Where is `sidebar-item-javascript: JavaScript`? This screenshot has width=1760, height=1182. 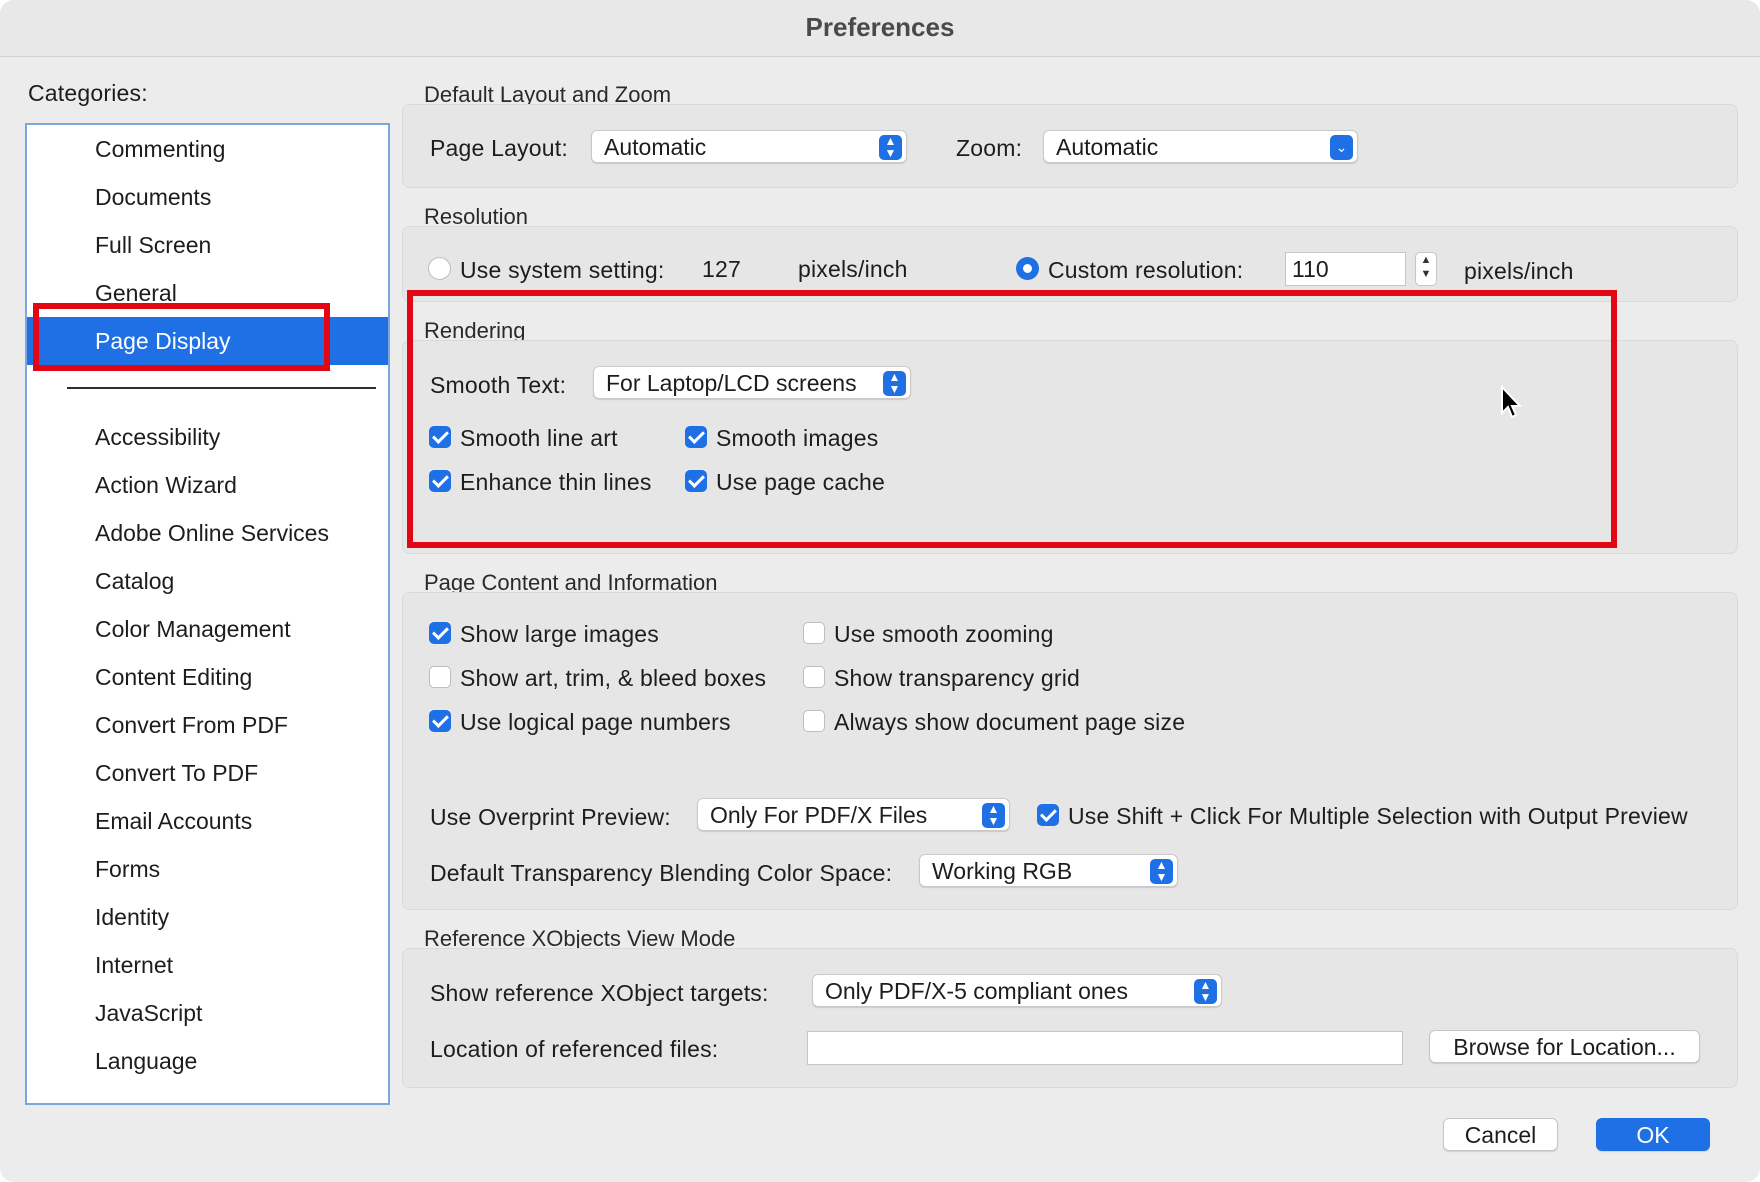 sidebar-item-javascript: JavaScript is located at coordinates (207, 1013).